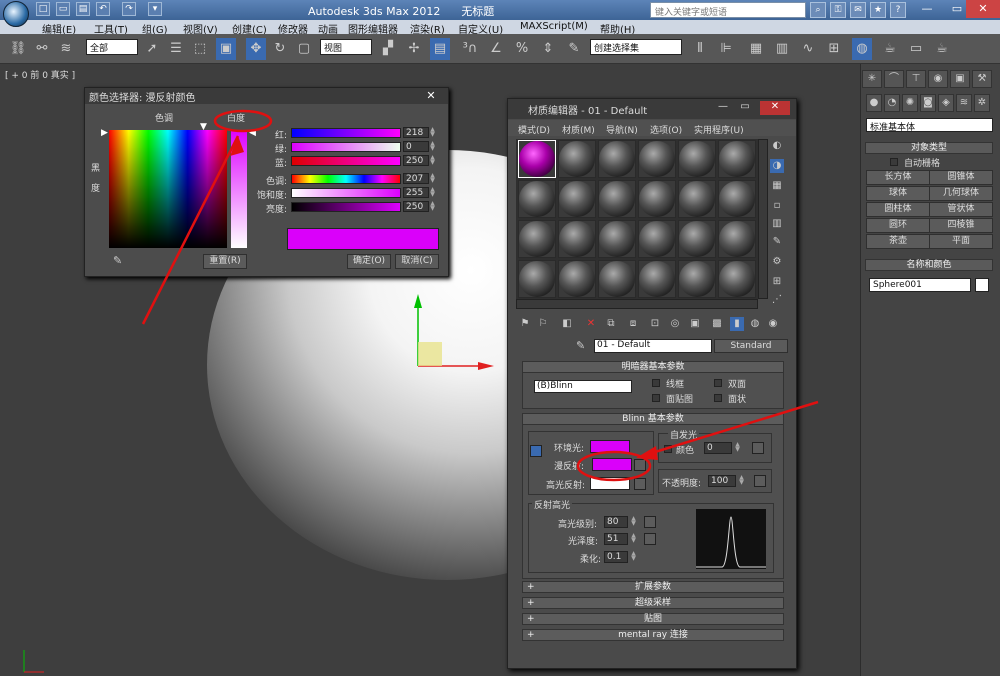 The image size is (1000, 676). What do you see at coordinates (190, 230) in the screenshot?
I see `annotation-arrow-whiteness` at bounding box center [190, 230].